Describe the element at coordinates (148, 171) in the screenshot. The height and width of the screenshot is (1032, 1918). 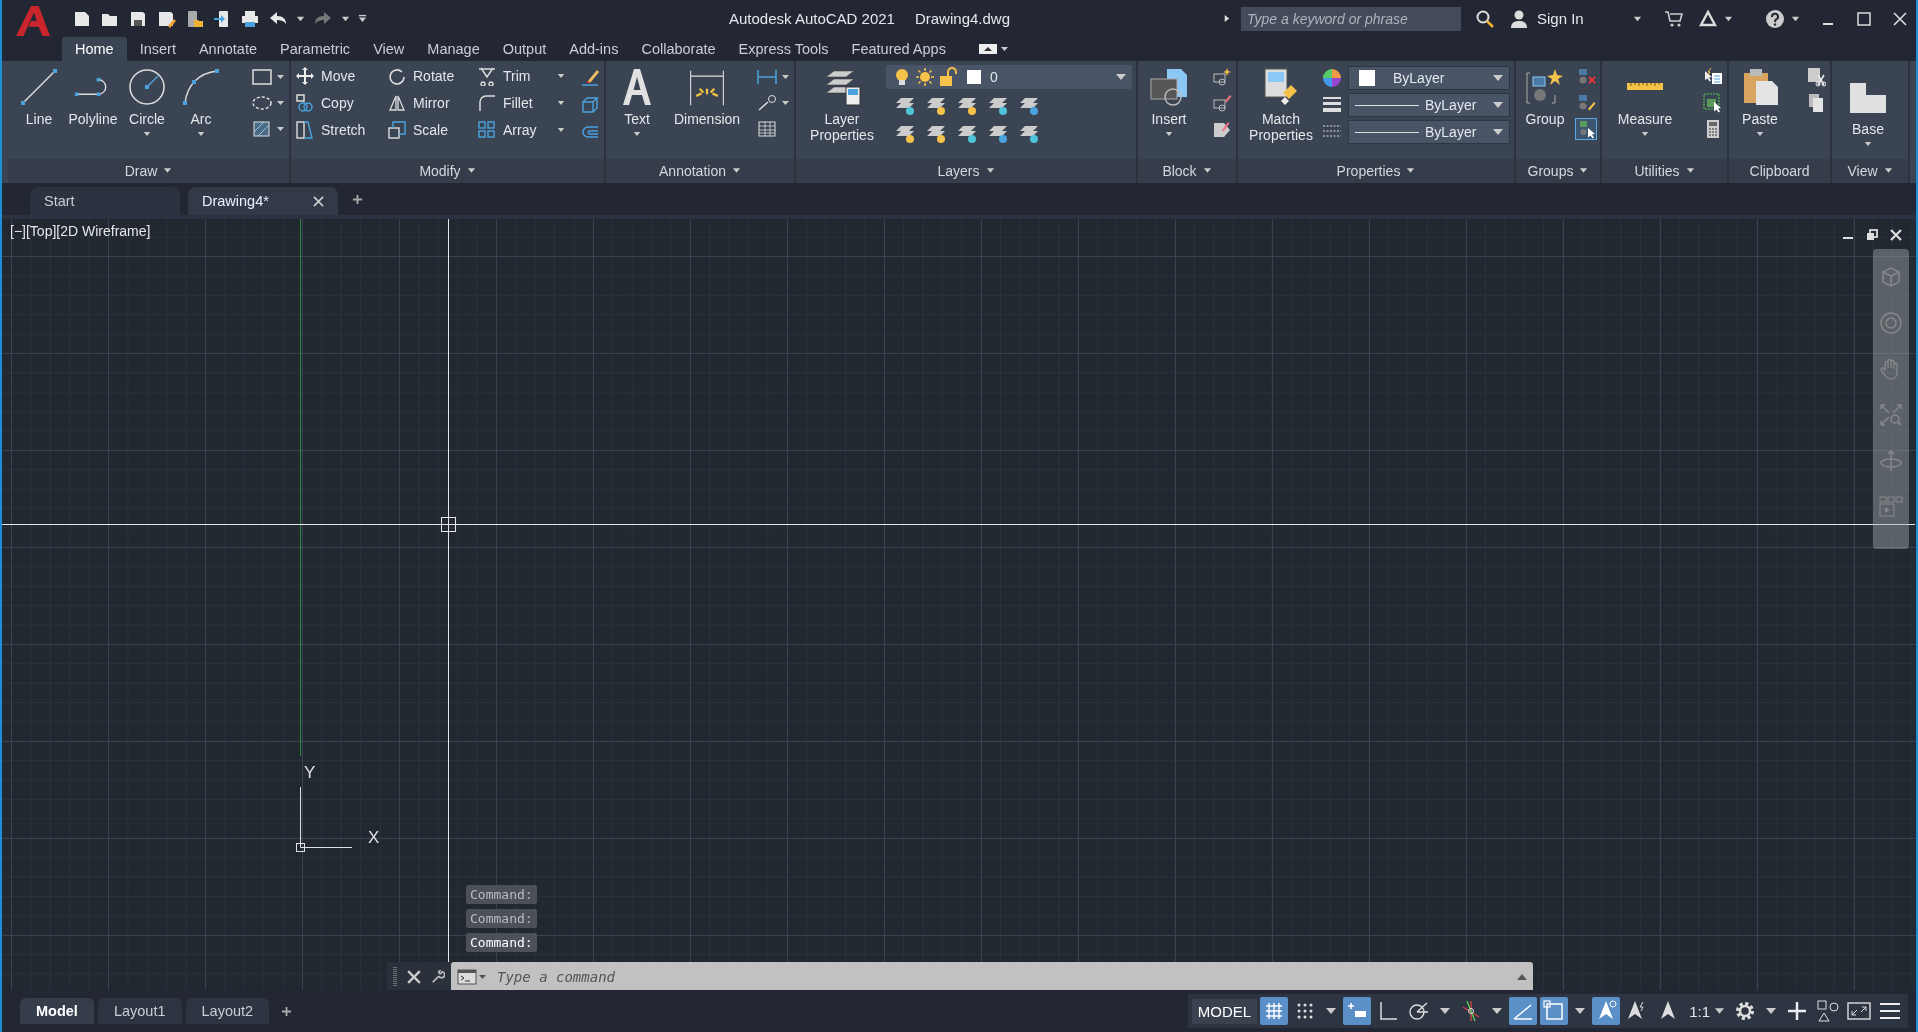
I see `panel-title-button: Draw` at that location.